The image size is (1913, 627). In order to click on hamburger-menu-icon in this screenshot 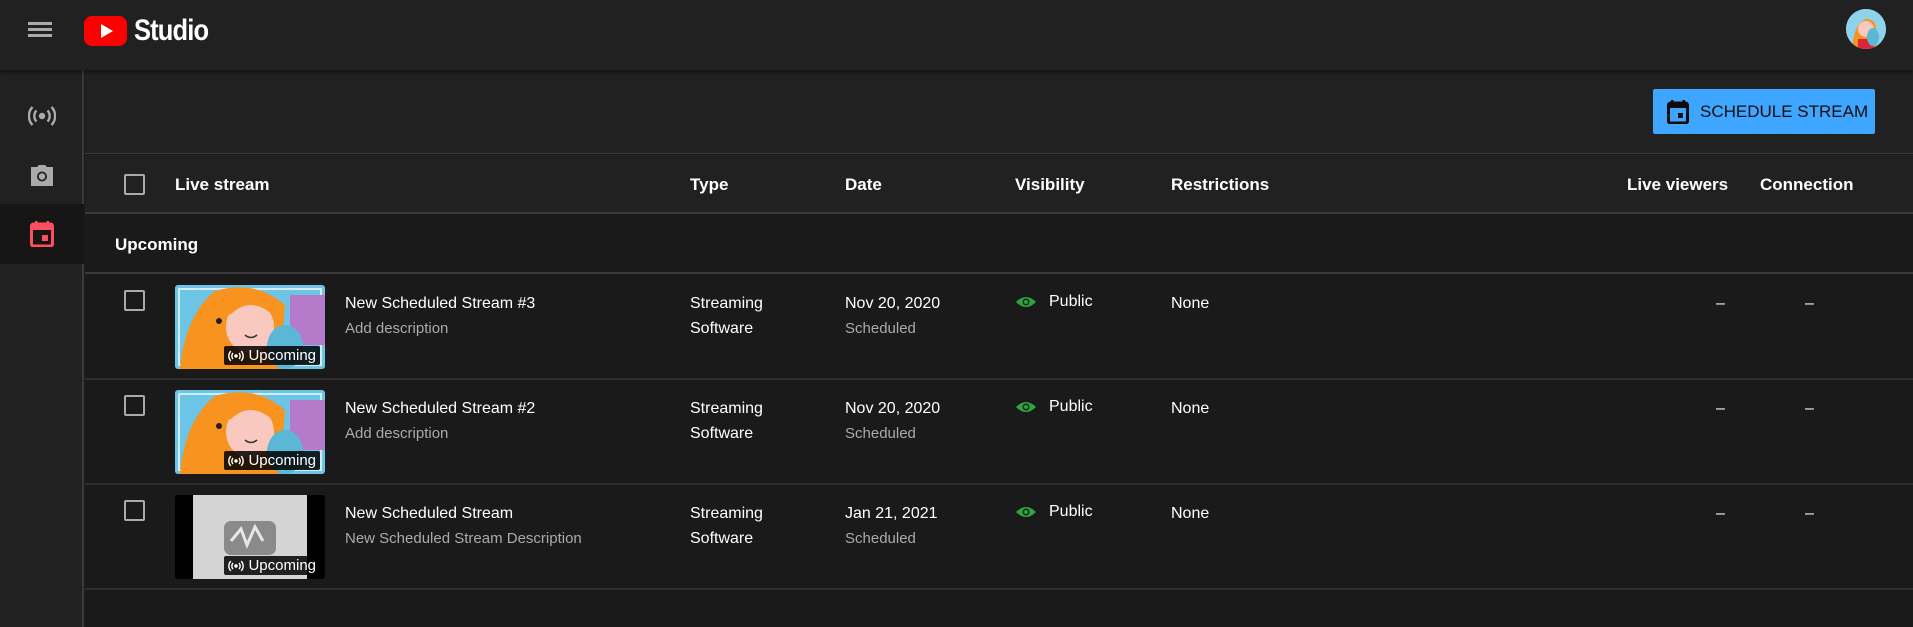, I will do `click(40, 30)`.